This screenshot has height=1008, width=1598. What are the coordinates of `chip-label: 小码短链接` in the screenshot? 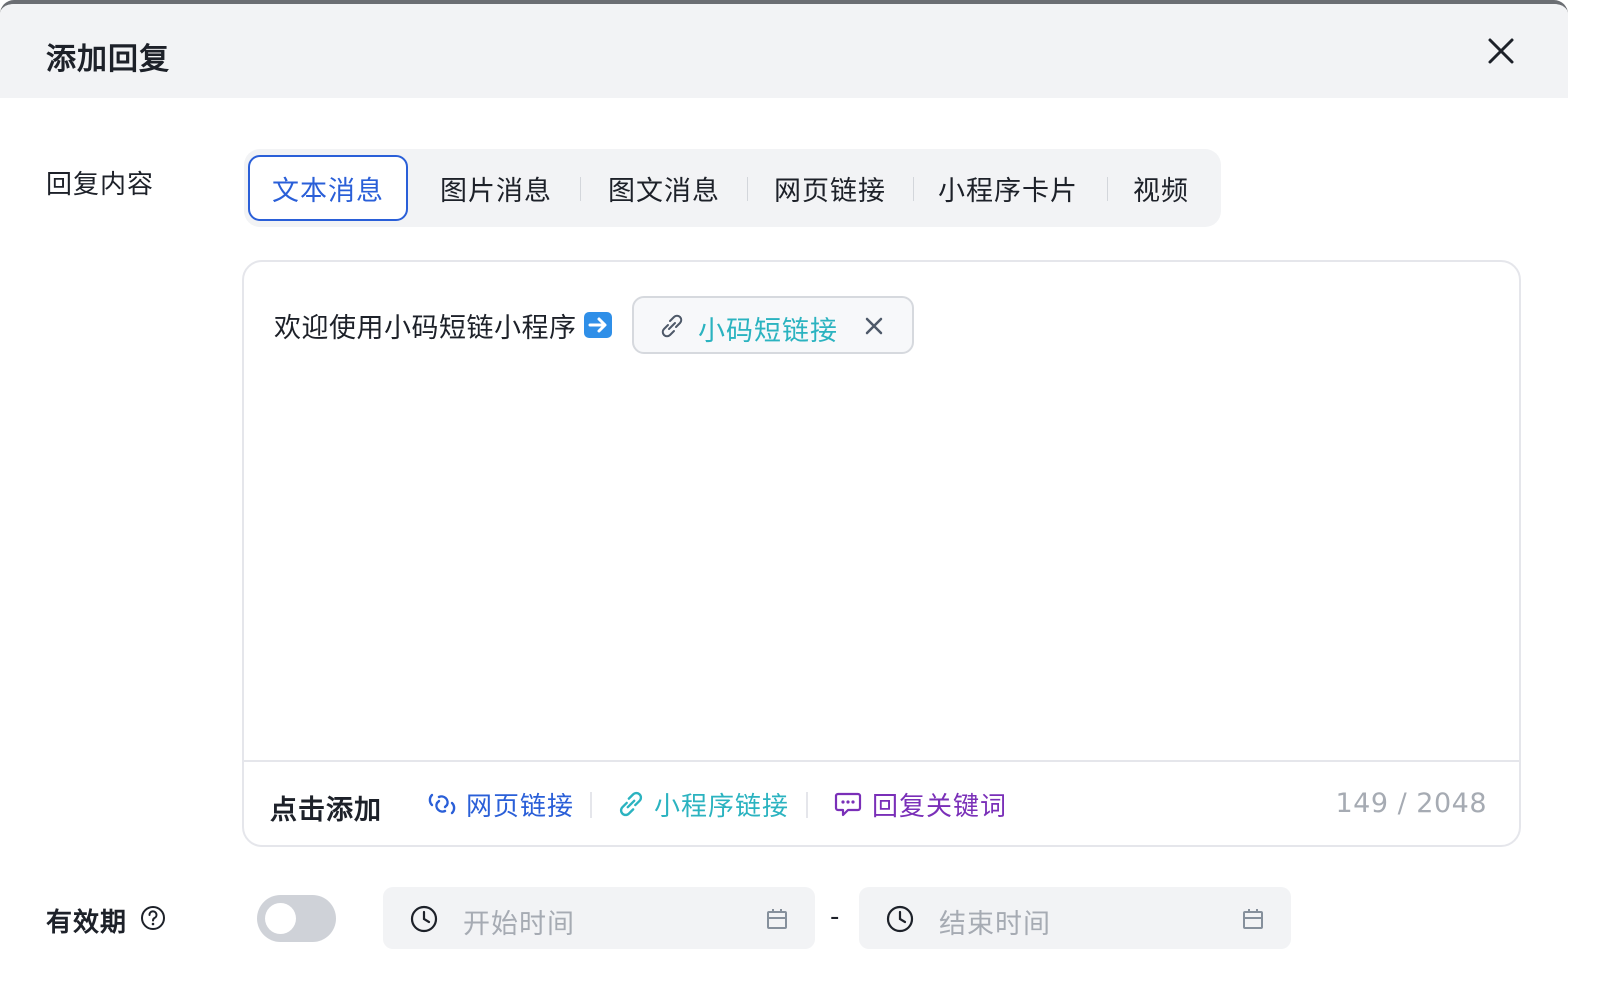 It's located at (768, 331).